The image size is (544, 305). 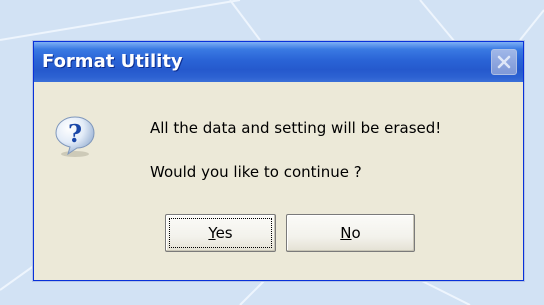 I want to click on no-button: No, so click(x=350, y=233).